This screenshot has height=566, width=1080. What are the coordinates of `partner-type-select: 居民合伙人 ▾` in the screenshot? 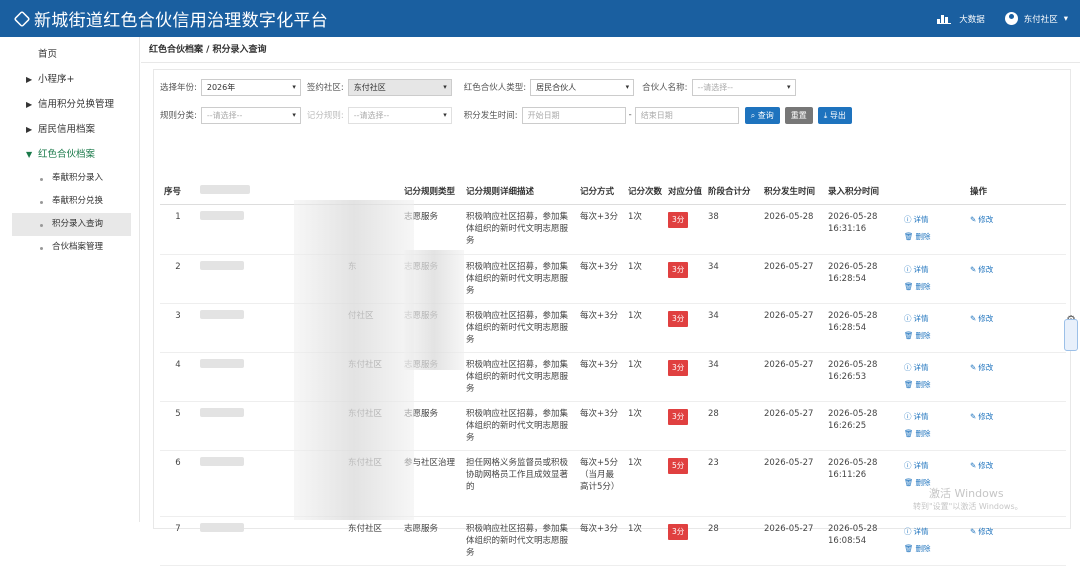 It's located at (582, 87).